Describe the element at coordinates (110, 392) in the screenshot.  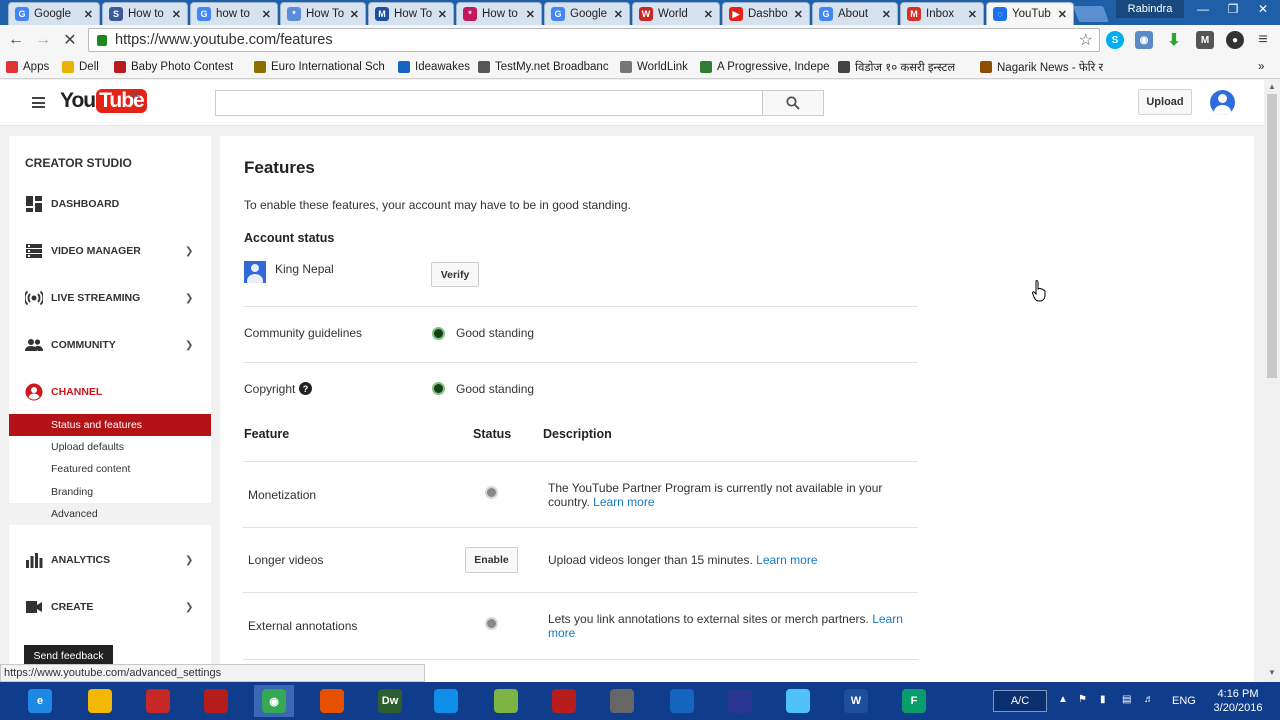
I see `sidebar-item-channel: CHANNEL` at that location.